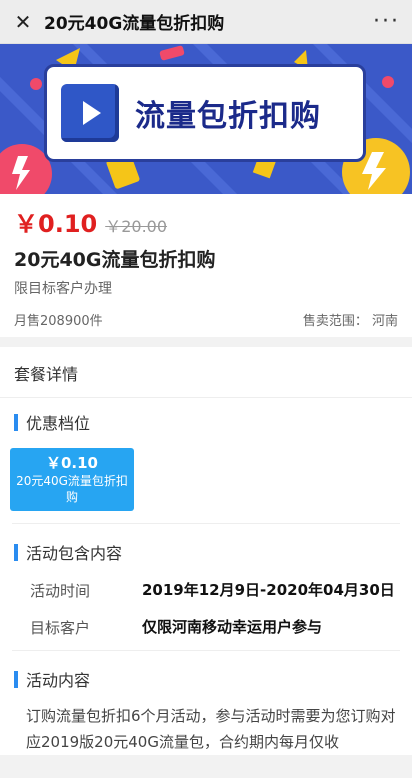 This screenshot has height=778, width=412. What do you see at coordinates (386, 21) in the screenshot?
I see `more-icon: ···` at bounding box center [386, 21].